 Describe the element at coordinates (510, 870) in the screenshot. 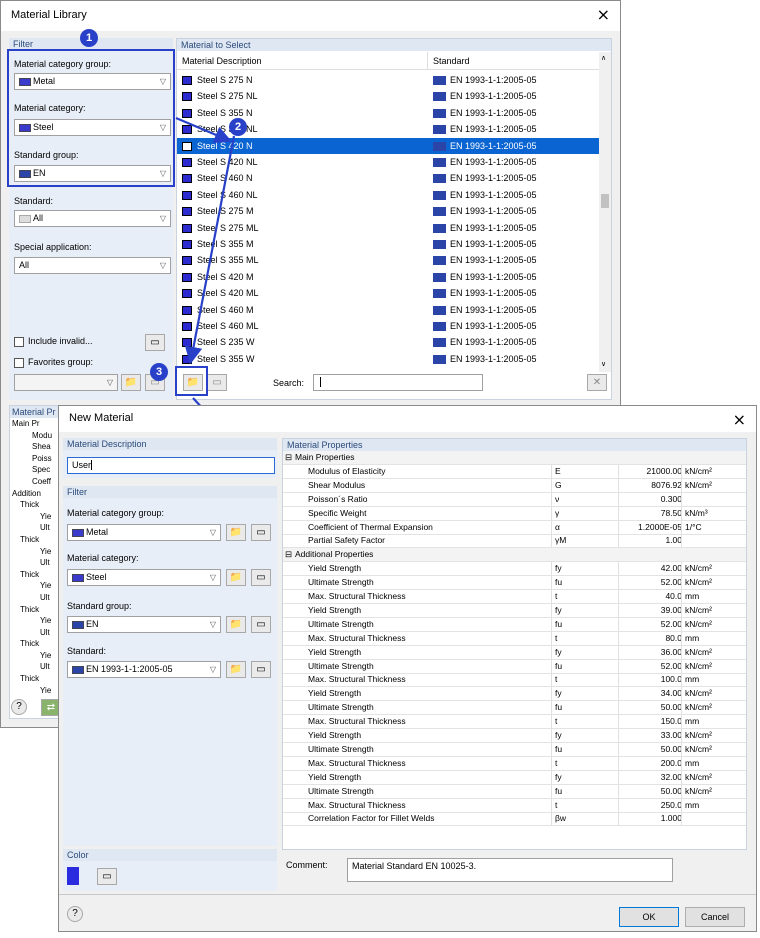

I see `comment-input: Material Standard EN 10025-3.` at that location.